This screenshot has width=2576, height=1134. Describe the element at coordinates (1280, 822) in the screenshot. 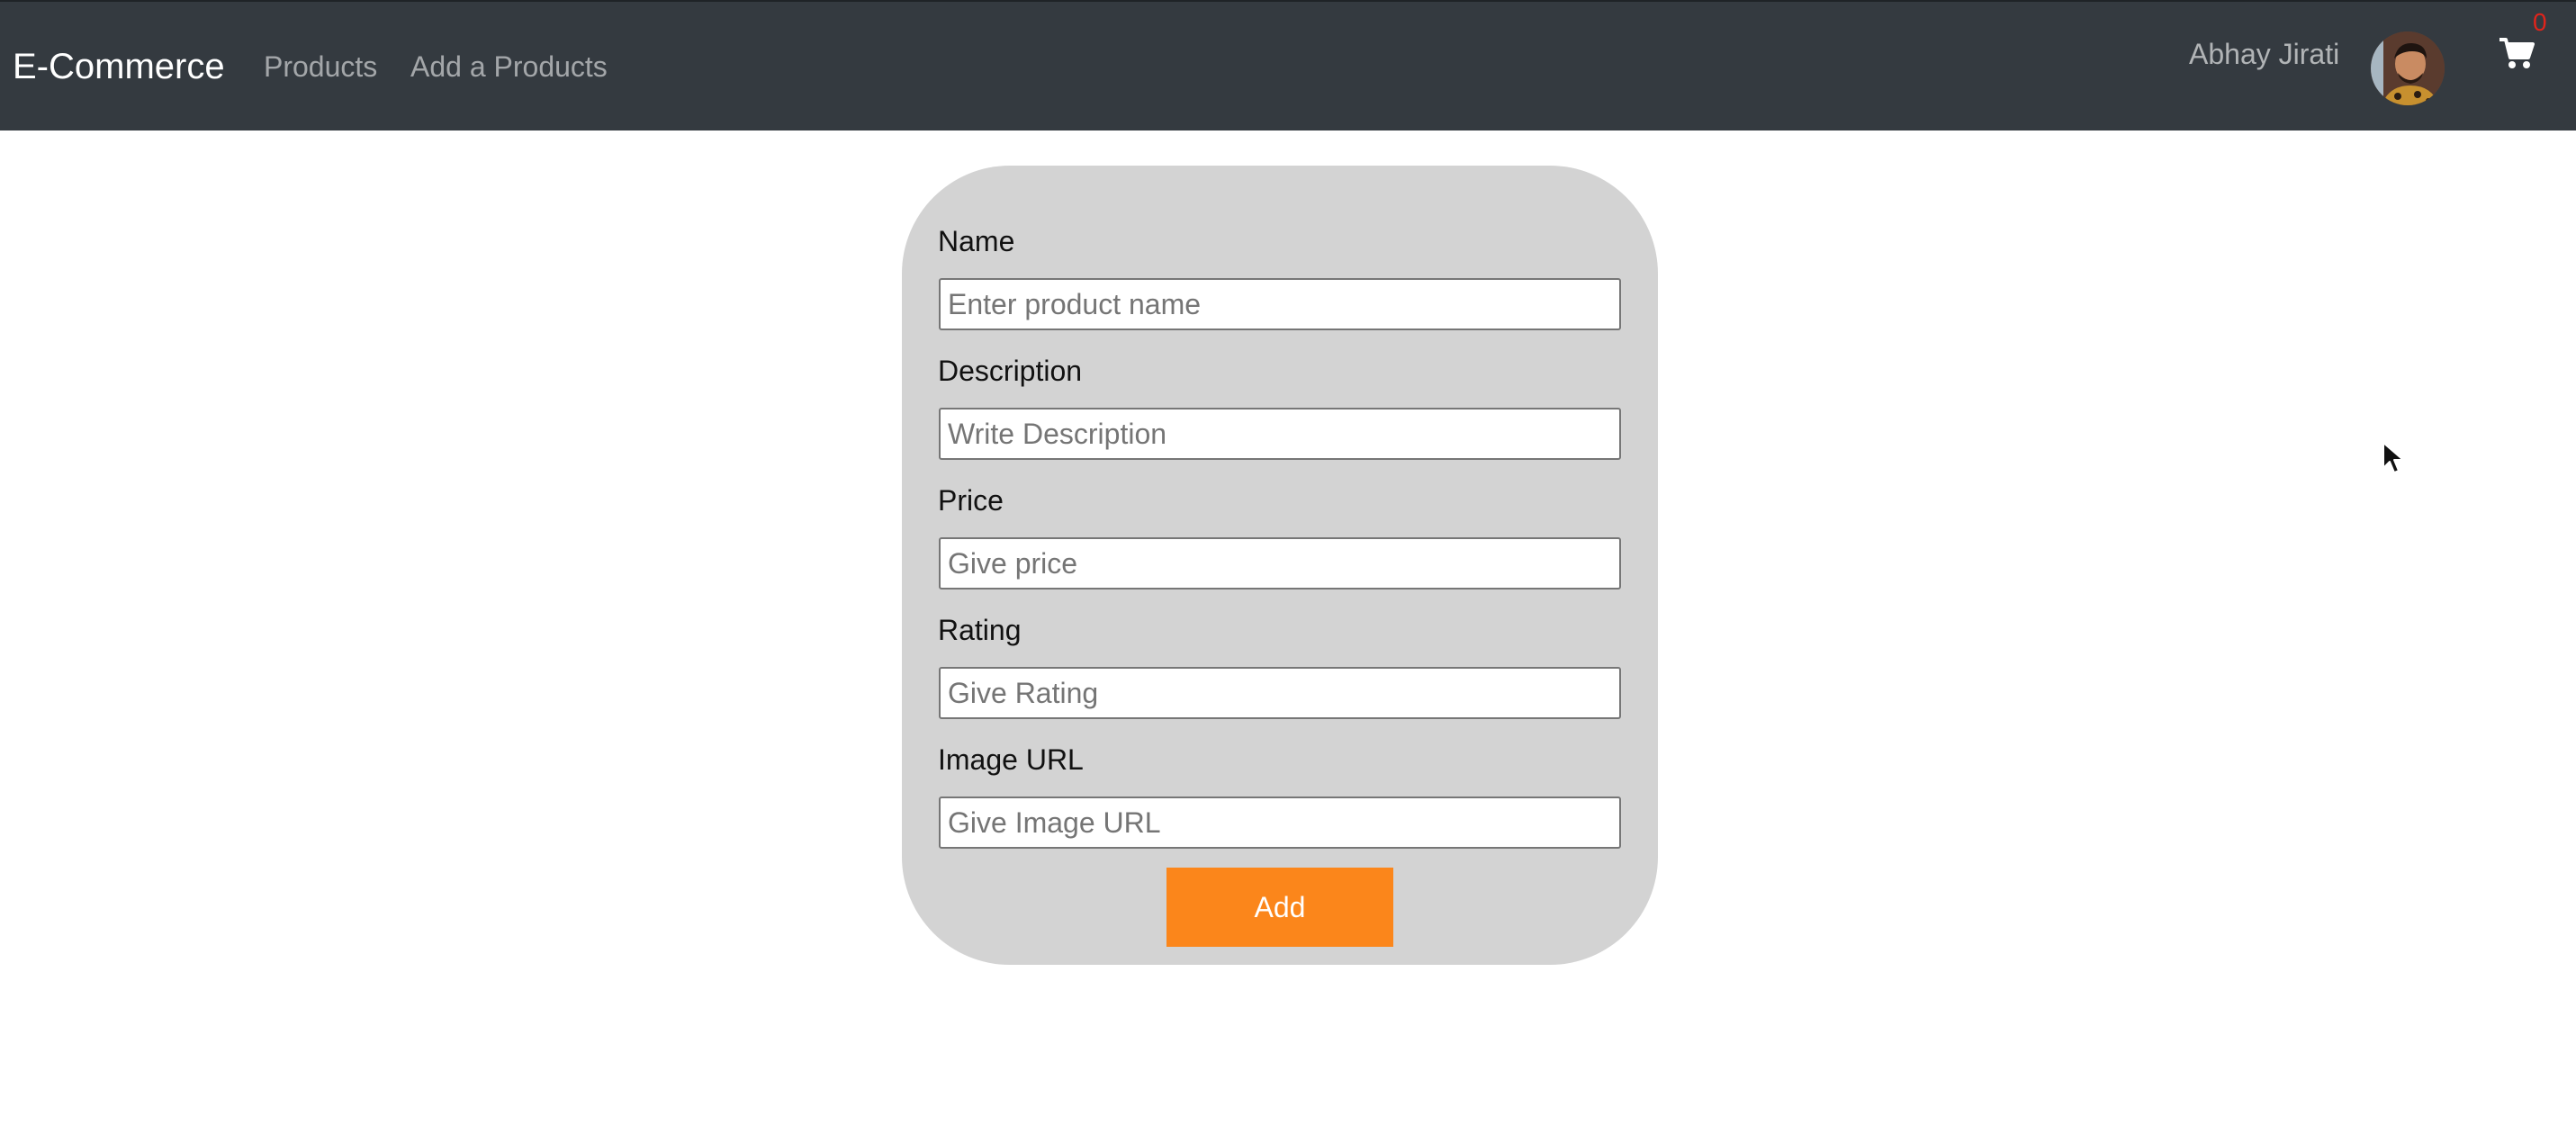

I see `image-url-input` at that location.